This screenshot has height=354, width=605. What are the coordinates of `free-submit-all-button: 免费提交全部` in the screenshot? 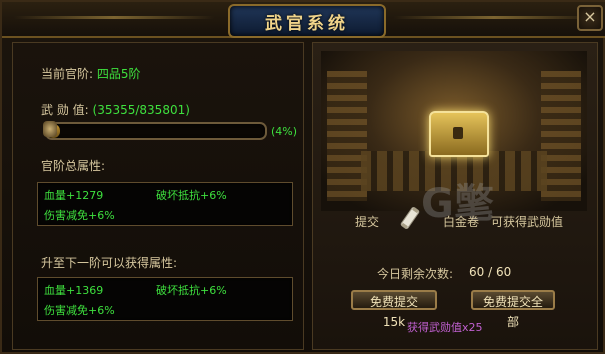 It's located at (513, 309).